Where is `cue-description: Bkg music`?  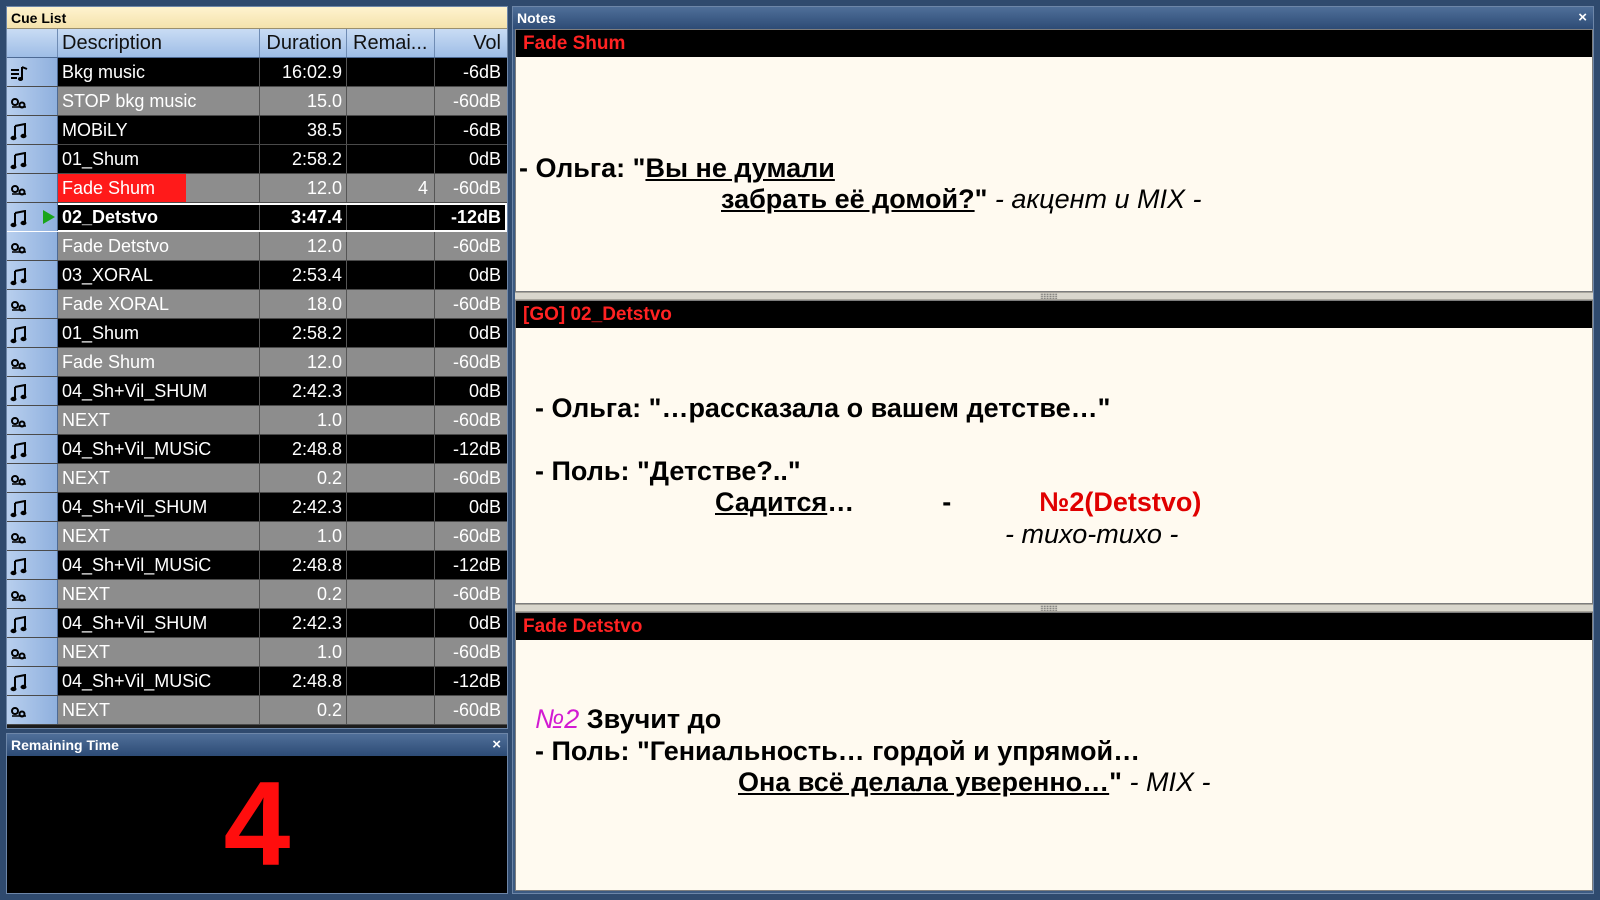
cue-description: Bkg music is located at coordinates (159, 72).